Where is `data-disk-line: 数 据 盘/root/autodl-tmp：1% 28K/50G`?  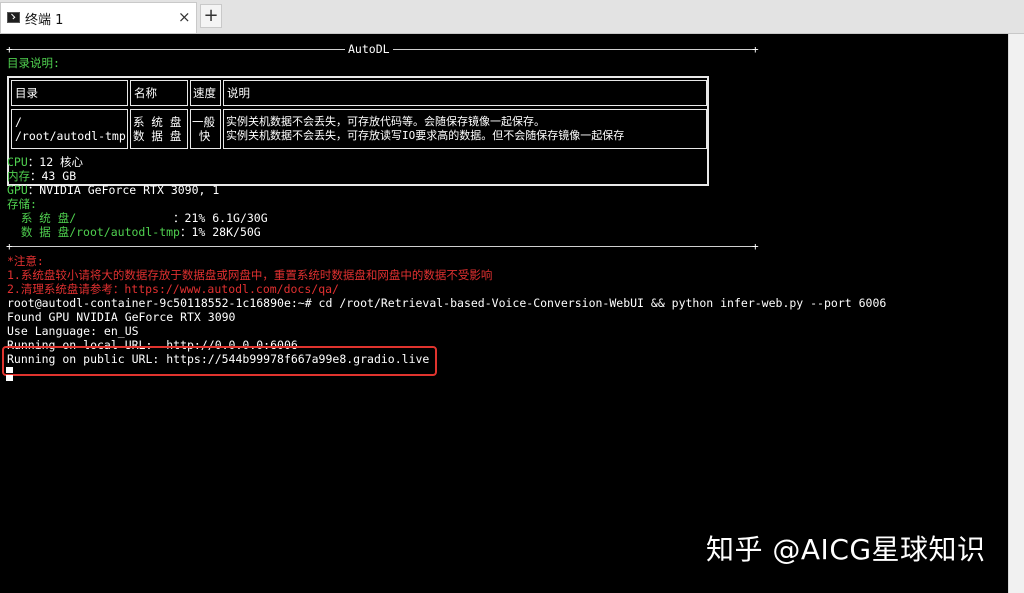 data-disk-line: 数 据 盘/root/autodl-tmp：1% 28K/50G is located at coordinates (134, 232).